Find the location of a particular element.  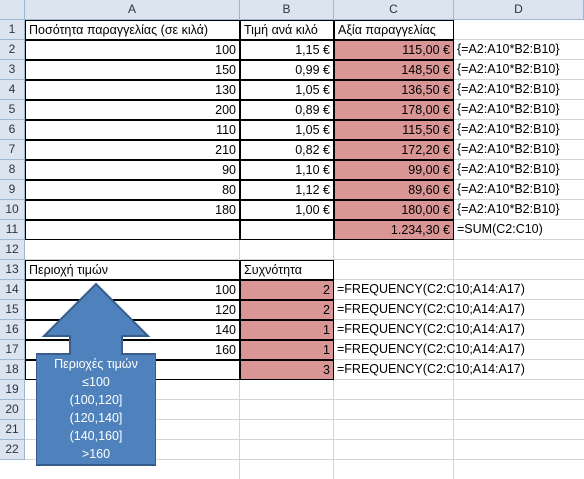

row-header-7: 7 is located at coordinates (12, 150).